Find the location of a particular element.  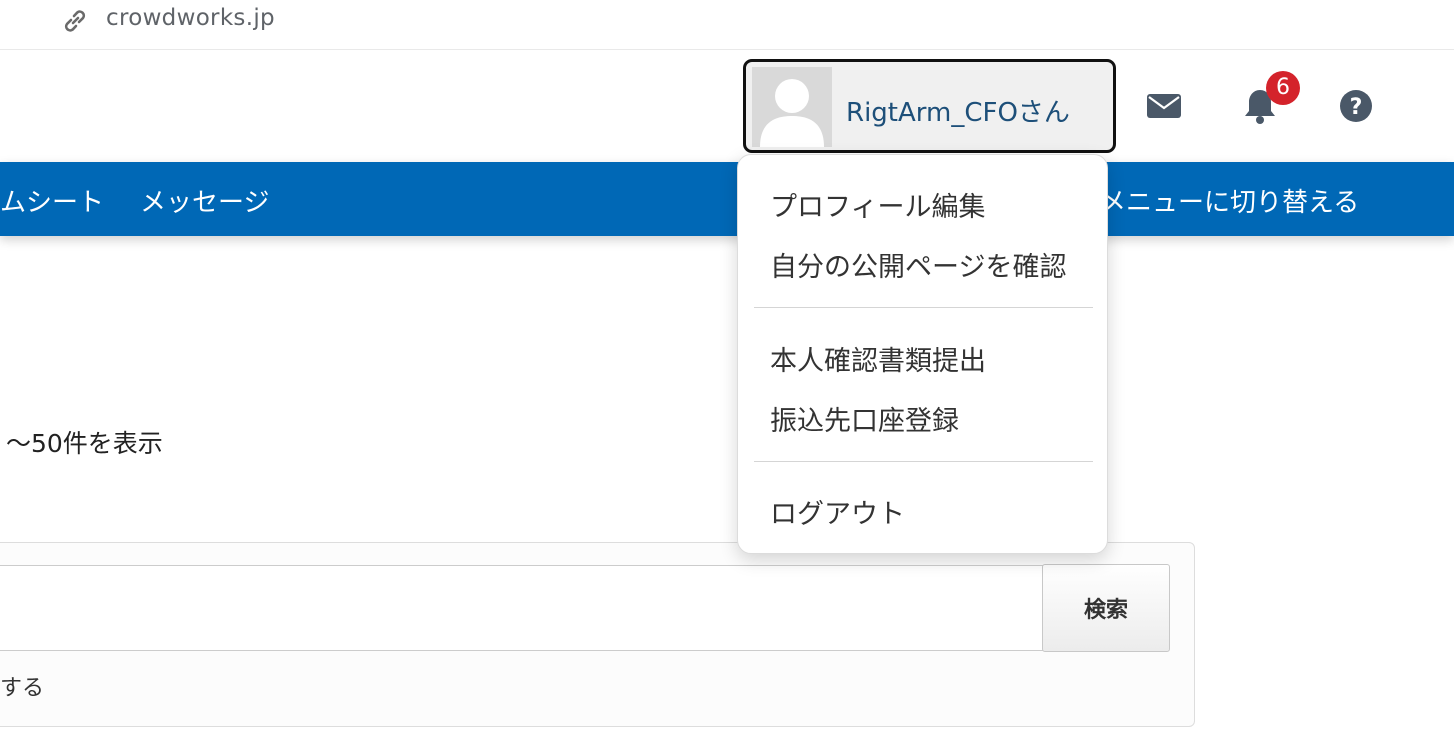

nav-item-switch-menu: メニューに切り替える is located at coordinates (1229, 200).